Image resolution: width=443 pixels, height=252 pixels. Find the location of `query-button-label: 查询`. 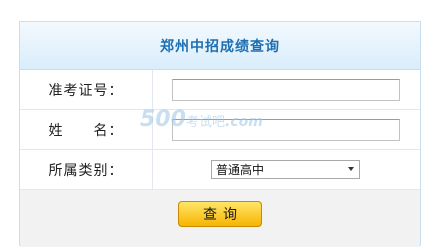

query-button-label: 查询 is located at coordinates (223, 215).